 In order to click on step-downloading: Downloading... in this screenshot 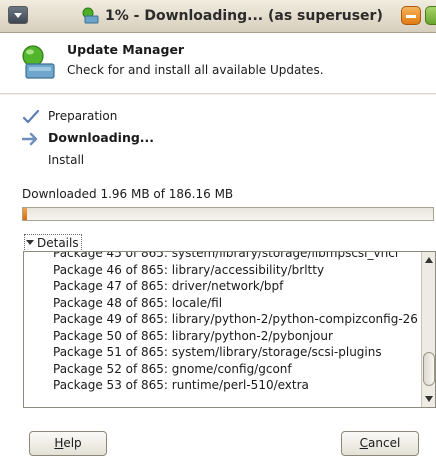, I will do `click(212, 140)`.